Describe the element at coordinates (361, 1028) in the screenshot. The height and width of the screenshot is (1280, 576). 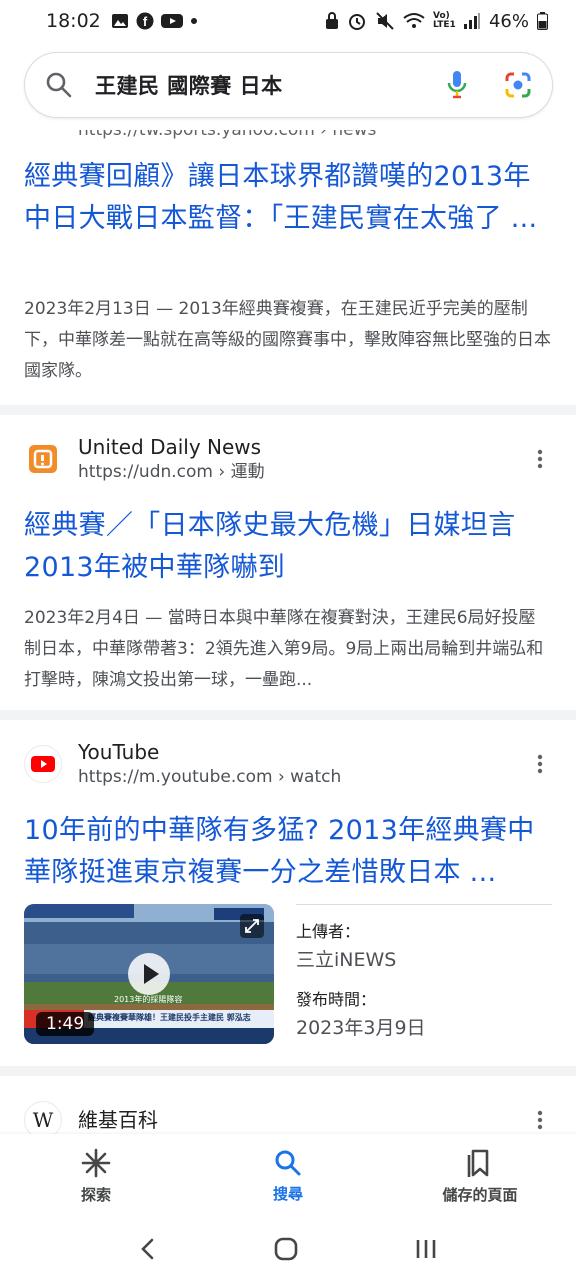
I see `date-value: 2023年3月9日` at that location.